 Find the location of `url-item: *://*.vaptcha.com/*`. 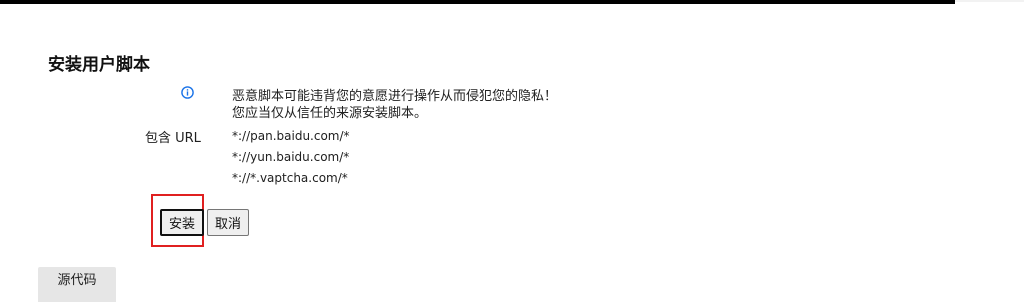

url-item: *://*.vaptcha.com/* is located at coordinates (290, 178).